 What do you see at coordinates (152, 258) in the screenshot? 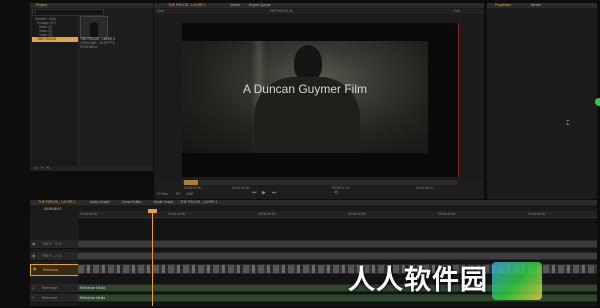
I see `timeline-playhead` at bounding box center [152, 258].